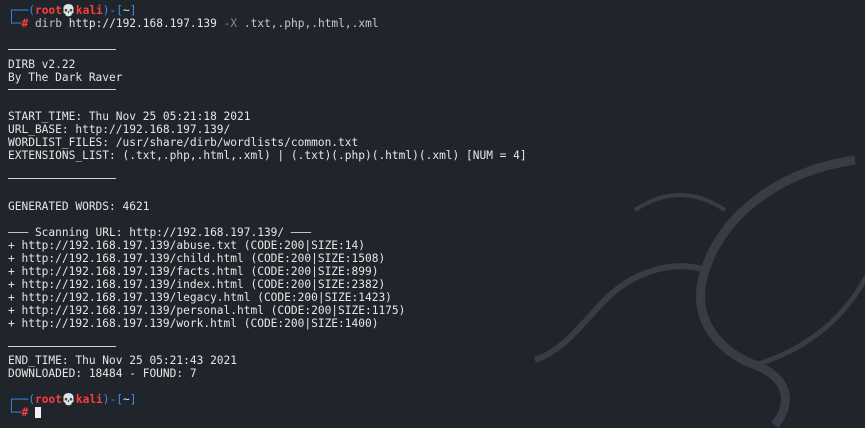 This screenshot has width=865, height=428. I want to click on command-program: dirb, so click(48, 23).